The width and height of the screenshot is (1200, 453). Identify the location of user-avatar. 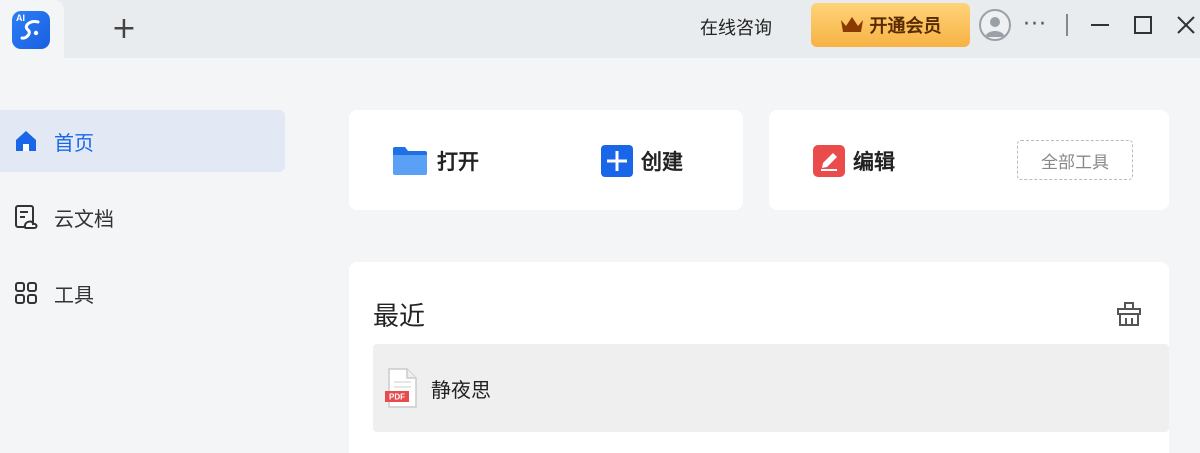
(995, 25).